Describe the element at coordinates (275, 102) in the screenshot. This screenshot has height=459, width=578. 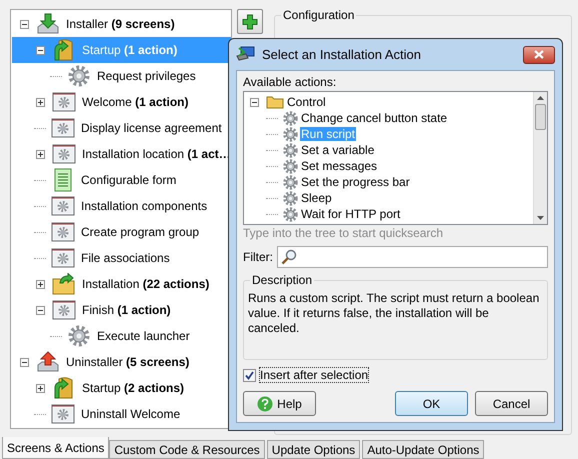
I see `folder-icon` at that location.